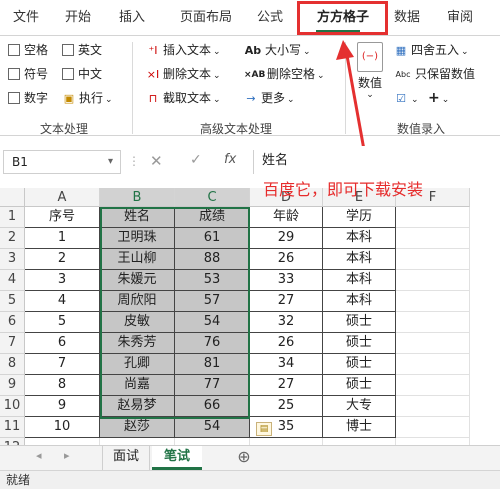  What do you see at coordinates (137, 343) in the screenshot?
I see `cell-b7: 朱秀芳` at bounding box center [137, 343].